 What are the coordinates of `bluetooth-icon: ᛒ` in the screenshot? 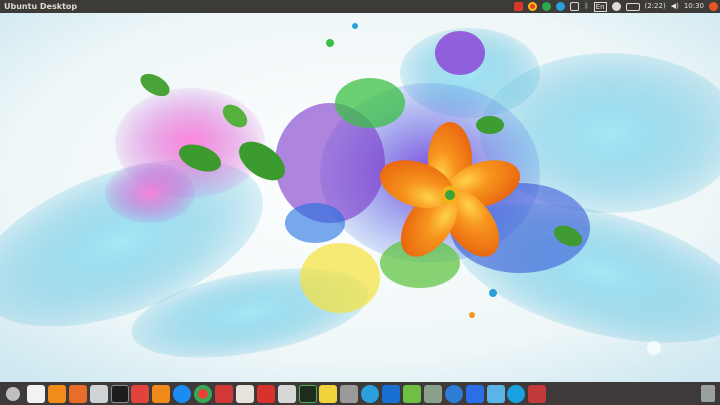 It's located at (586, 6).